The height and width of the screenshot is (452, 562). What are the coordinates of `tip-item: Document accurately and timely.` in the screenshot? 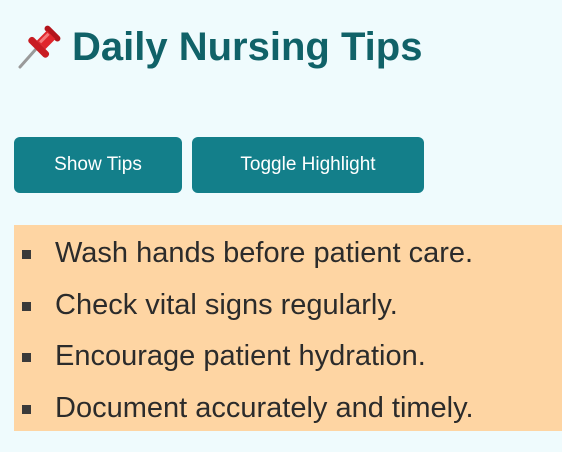 It's located at (288, 410).